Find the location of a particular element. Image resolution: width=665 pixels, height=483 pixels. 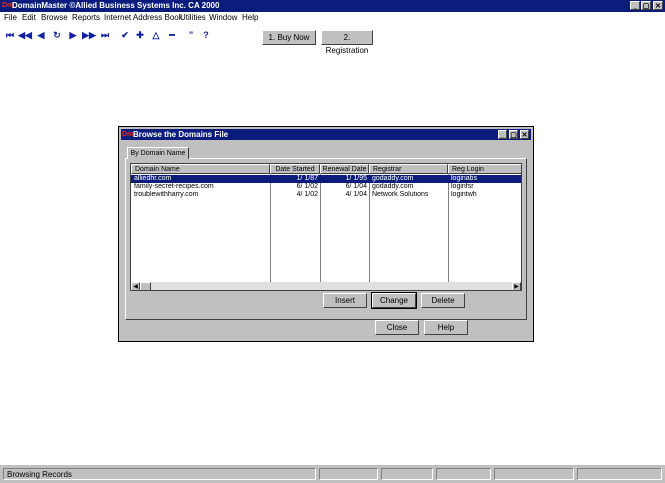

cell-registrar: Network Solutions is located at coordinates (400, 194).